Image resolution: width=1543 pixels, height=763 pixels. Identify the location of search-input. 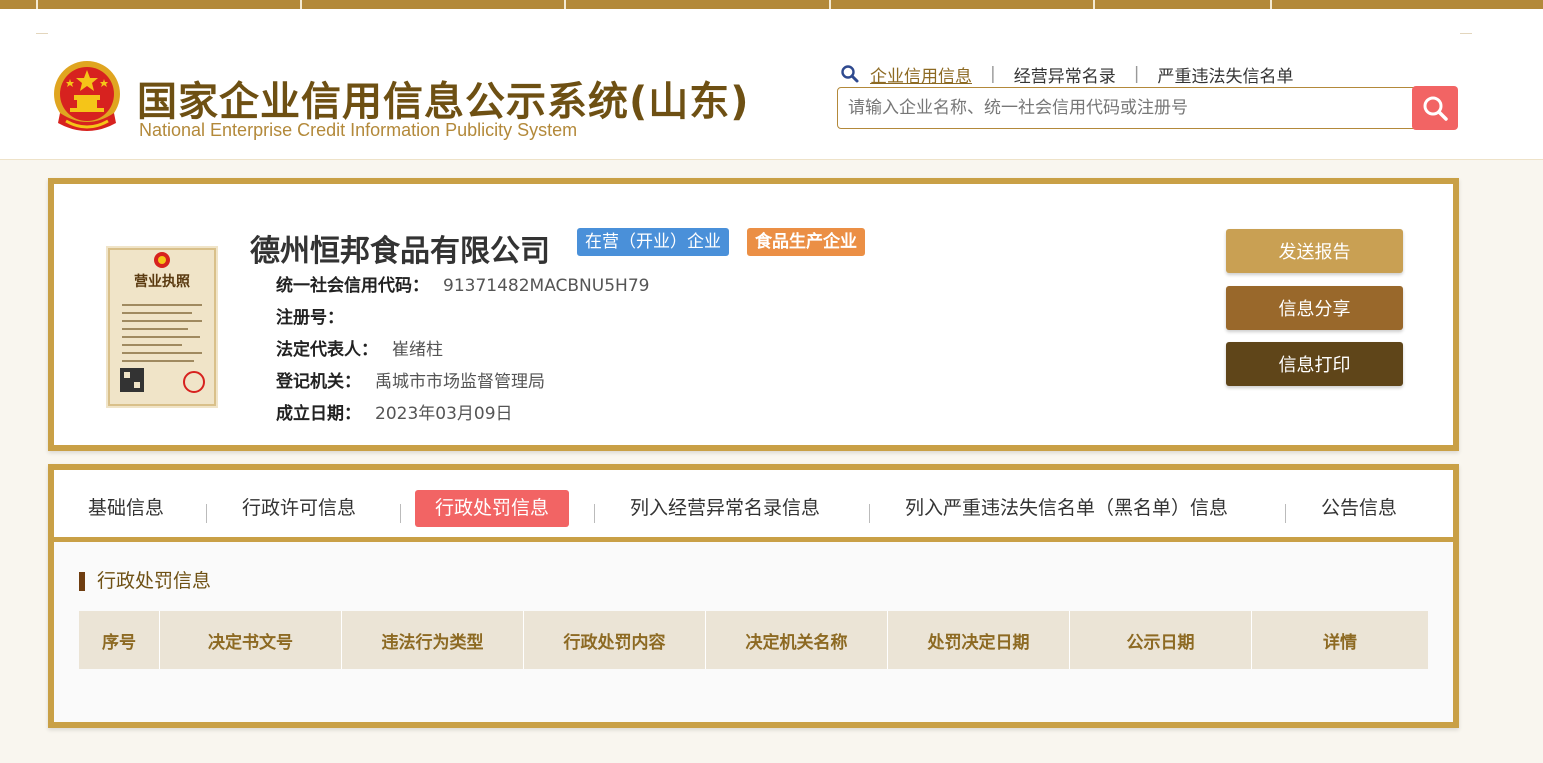
(1123, 108).